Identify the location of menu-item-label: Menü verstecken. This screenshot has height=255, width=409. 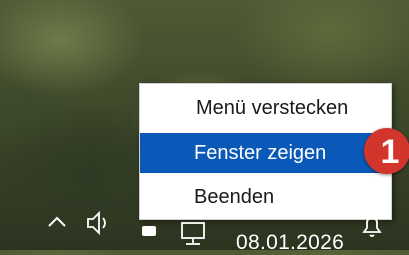
(272, 107).